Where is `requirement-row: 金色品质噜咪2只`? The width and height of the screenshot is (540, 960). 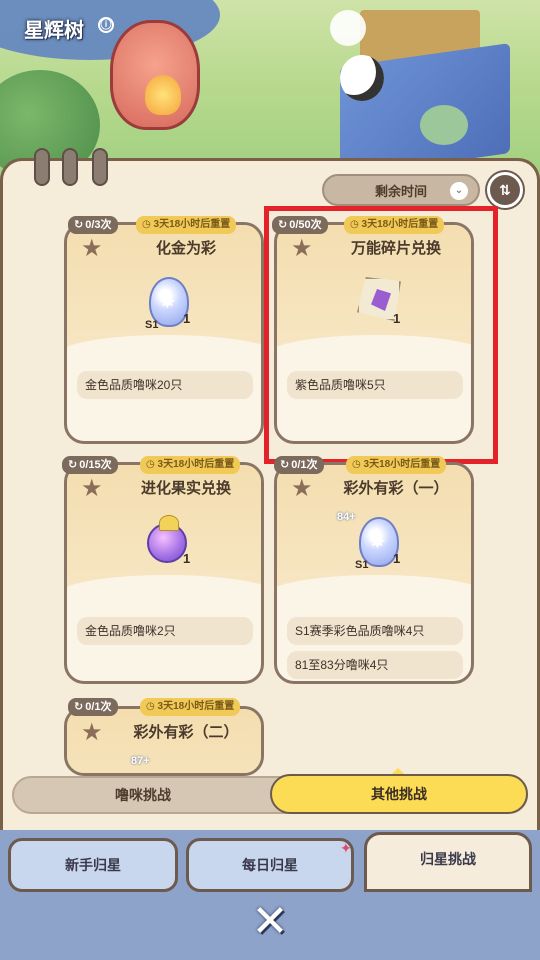 requirement-row: 金色品质噜咪2只 is located at coordinates (165, 631).